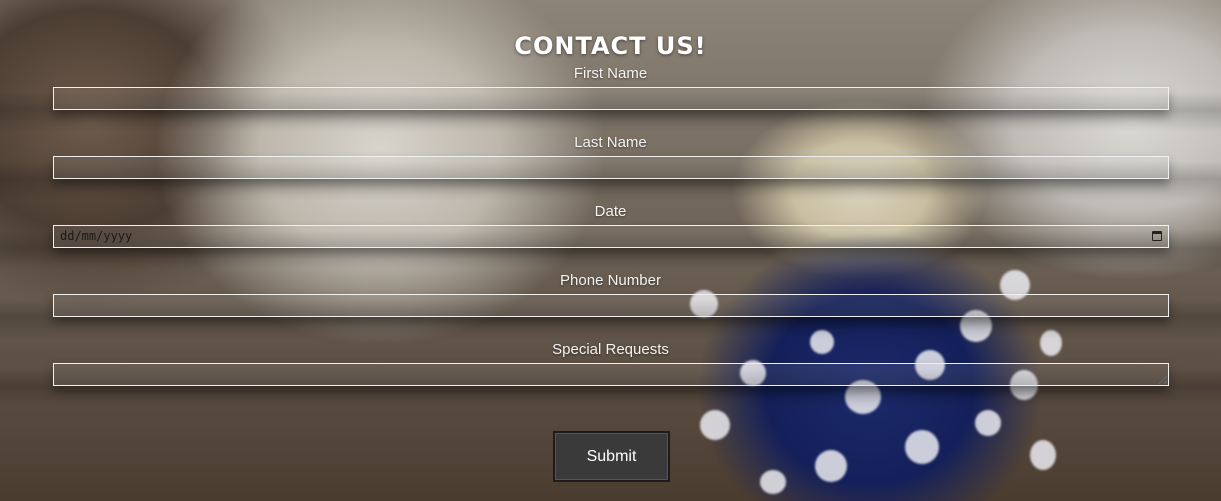  Describe the element at coordinates (611, 236) in the screenshot. I see `date-input: dd/mm/yyyy` at that location.